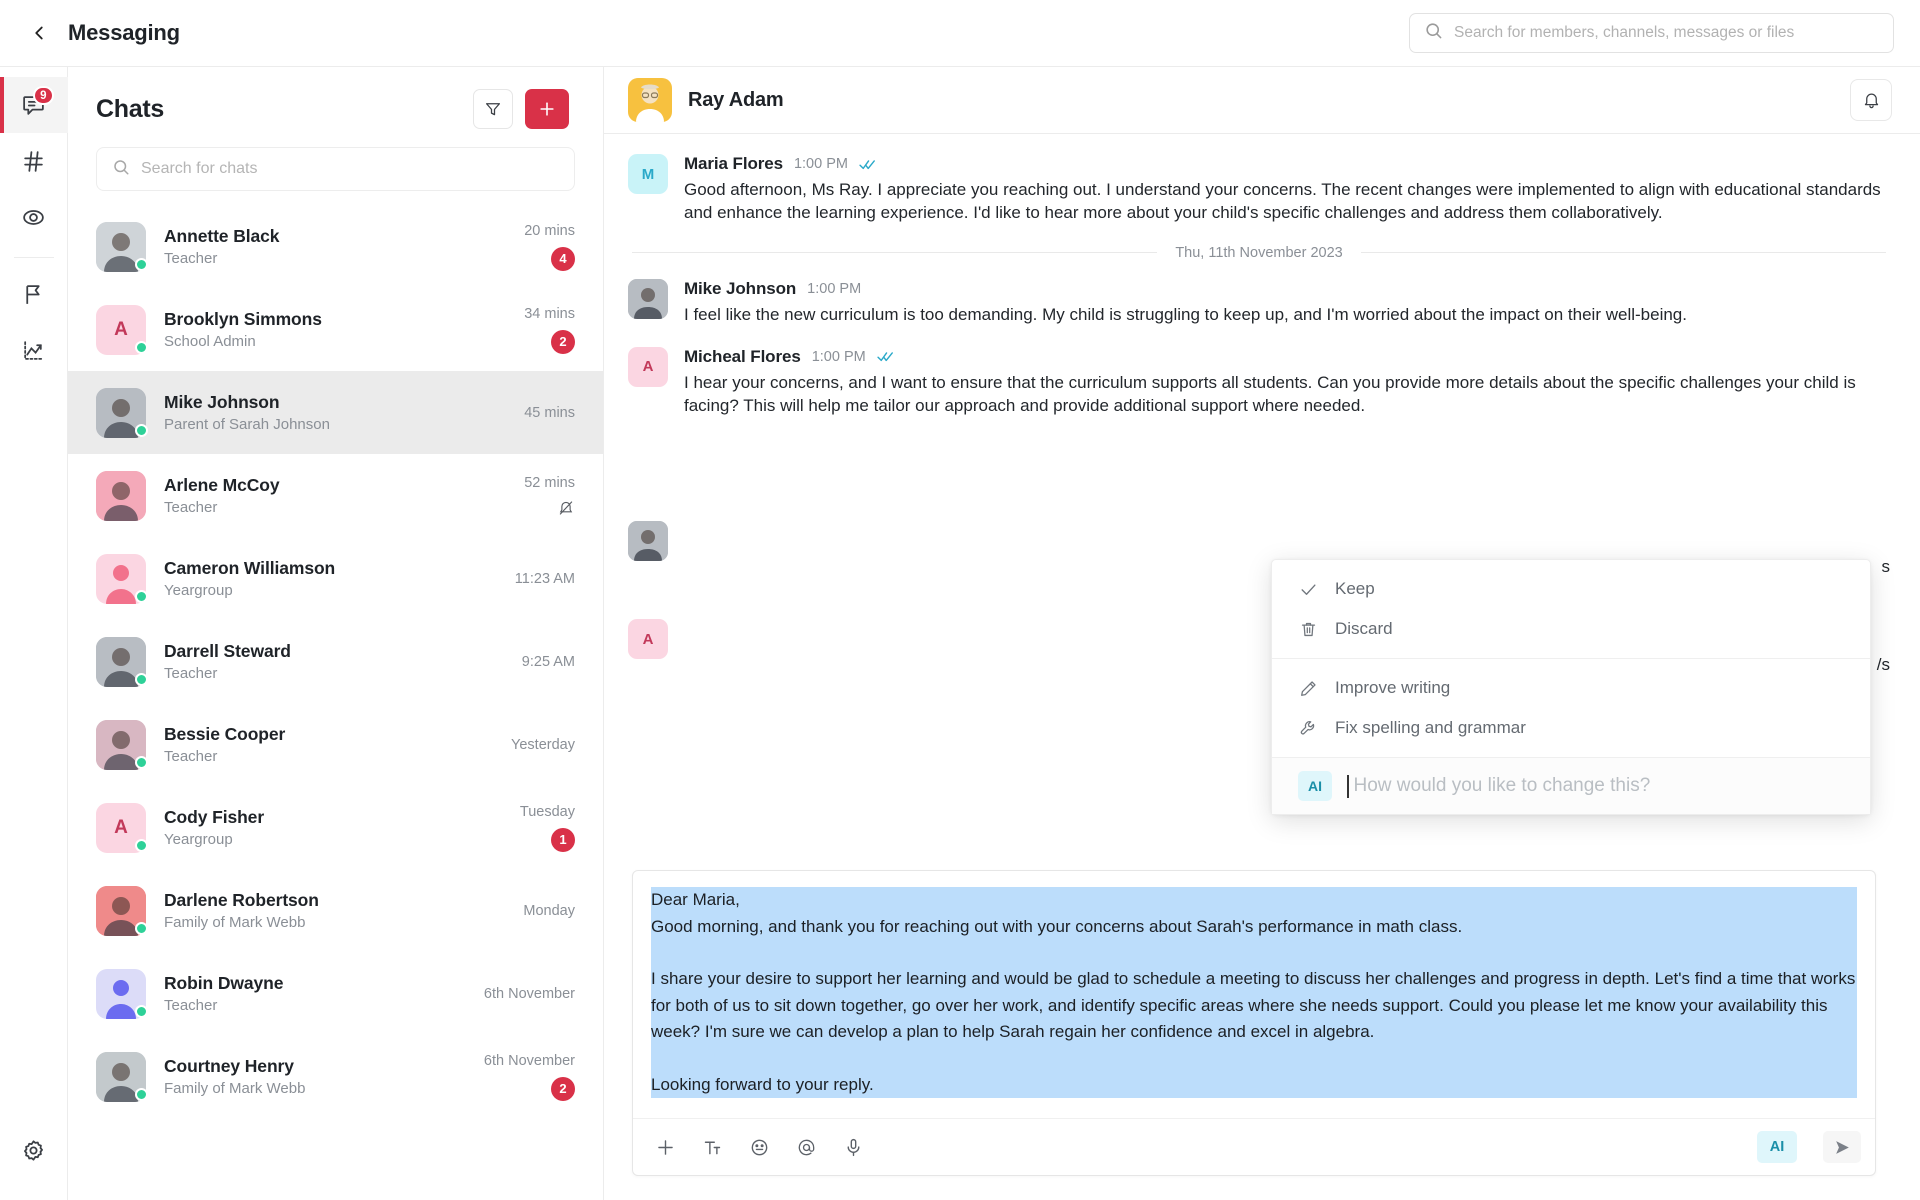 Image resolution: width=1920 pixels, height=1200 pixels. Describe the element at coordinates (806, 1147) in the screenshot. I see `mention-icon` at that location.